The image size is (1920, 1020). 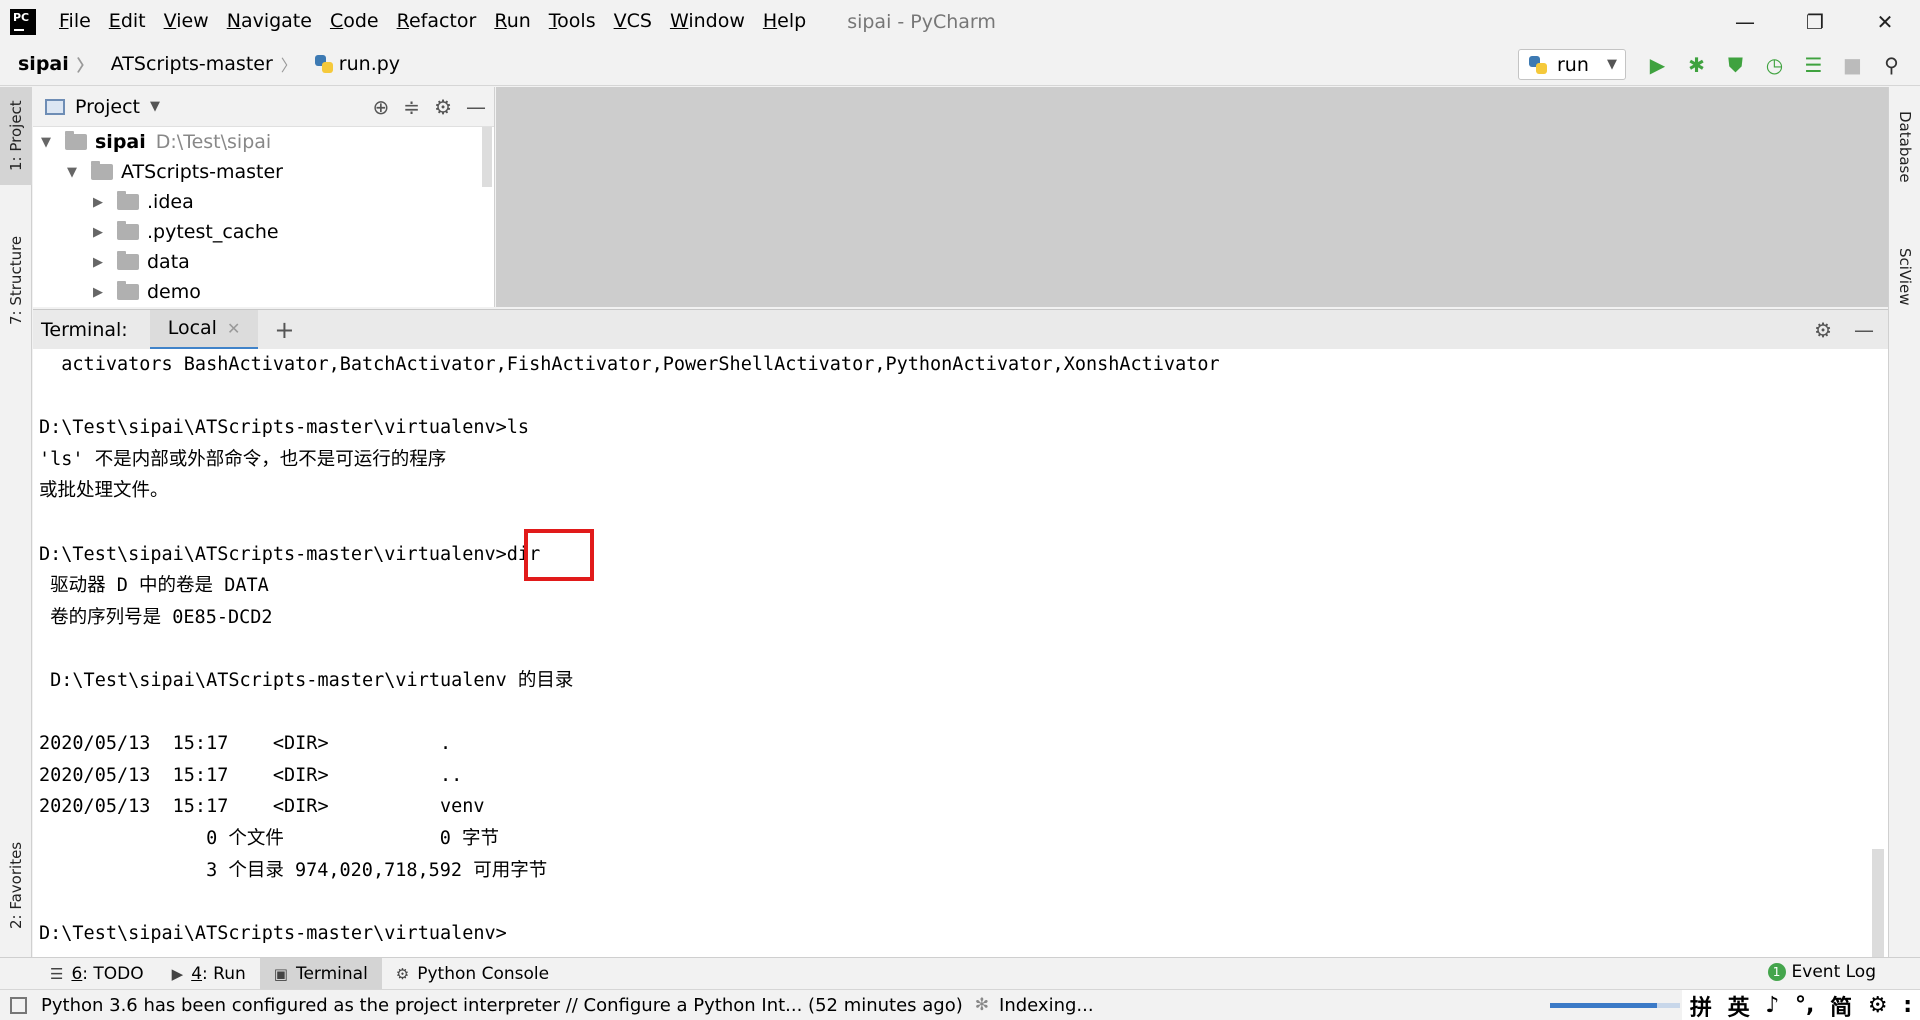 I want to click on tool-tab-pythonconsole: ⚙ Python Console, so click(x=472, y=974).